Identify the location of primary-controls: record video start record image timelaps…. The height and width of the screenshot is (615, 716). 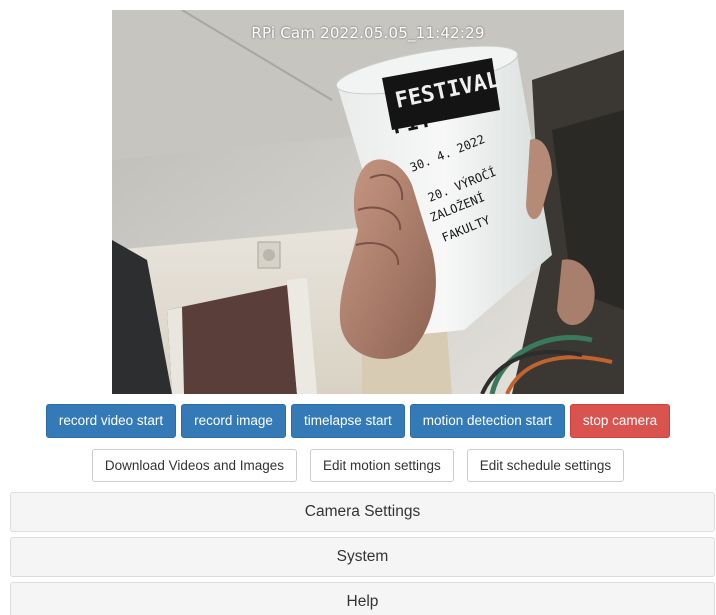
(358, 421).